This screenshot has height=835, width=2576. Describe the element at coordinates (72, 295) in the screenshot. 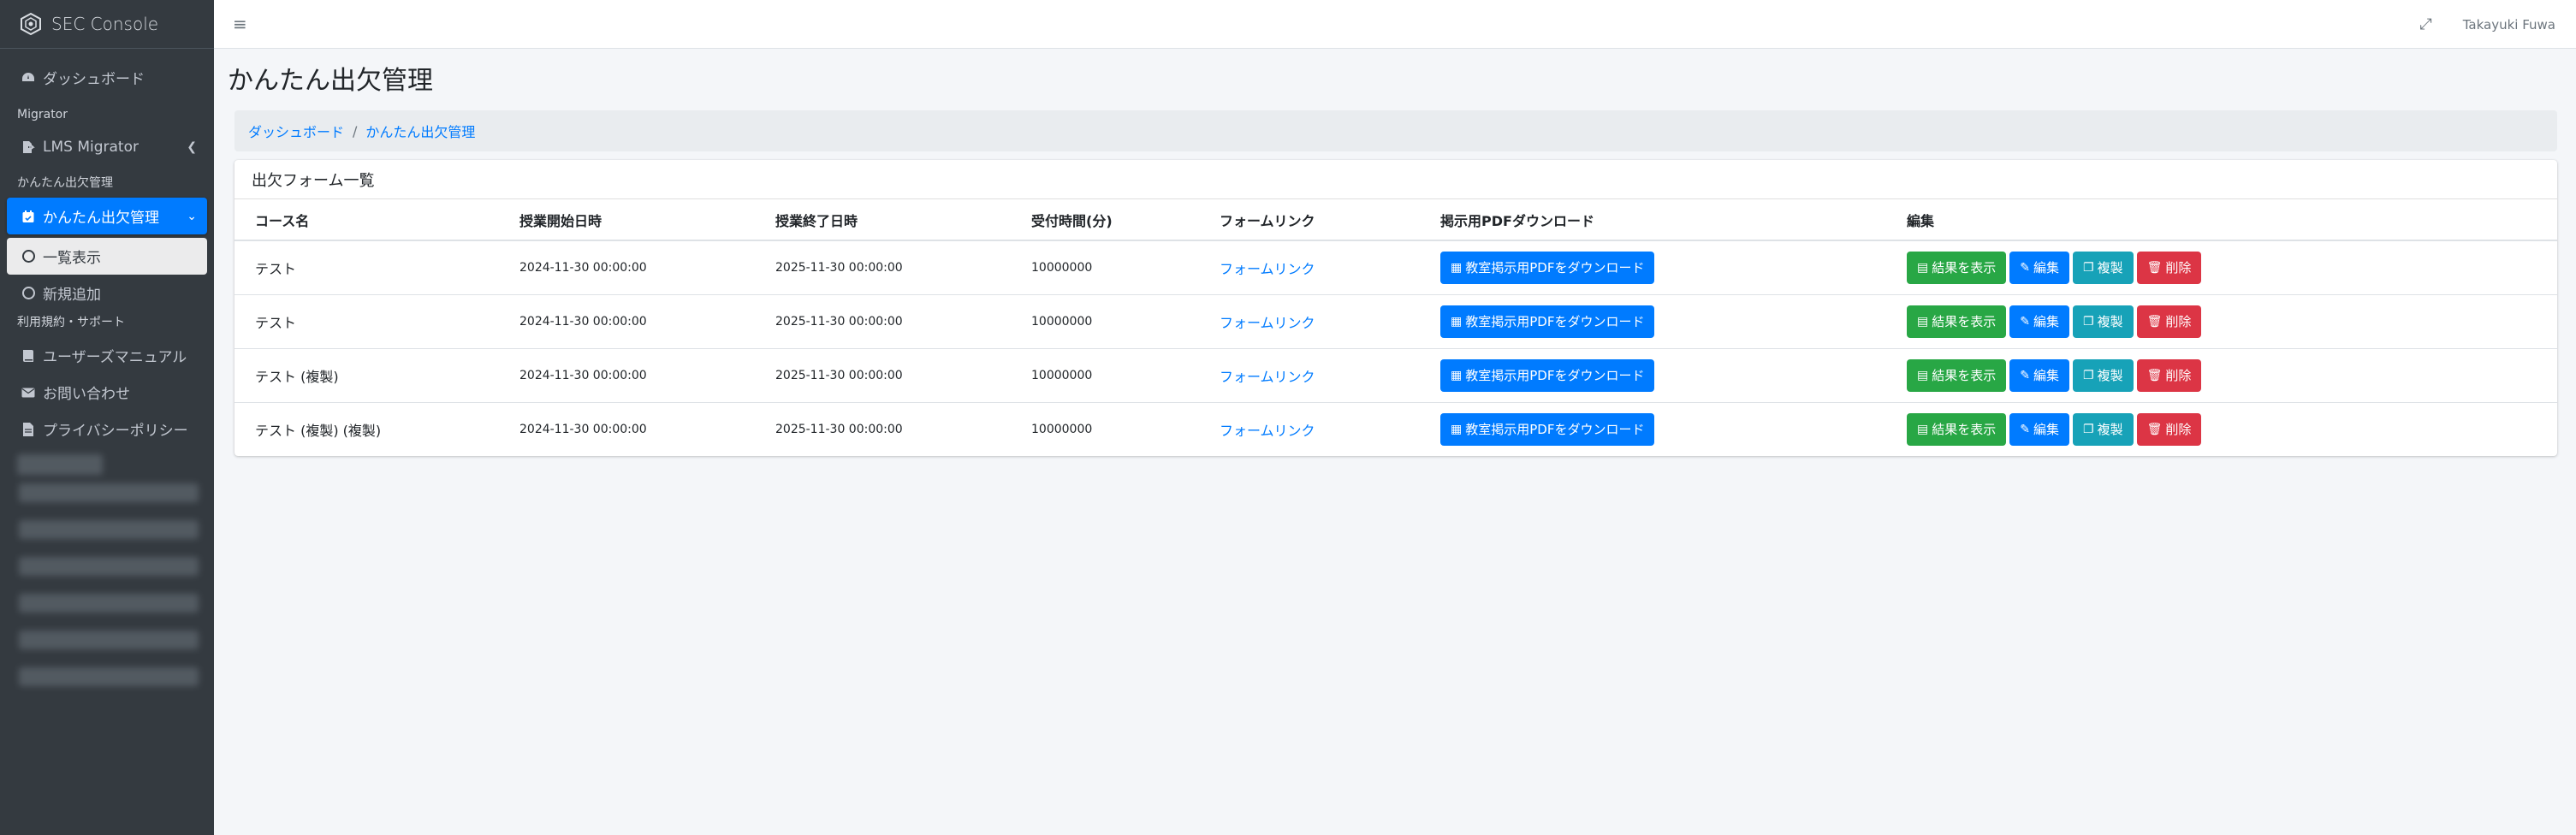

I see `sidebar-item-label: 新規追加` at that location.